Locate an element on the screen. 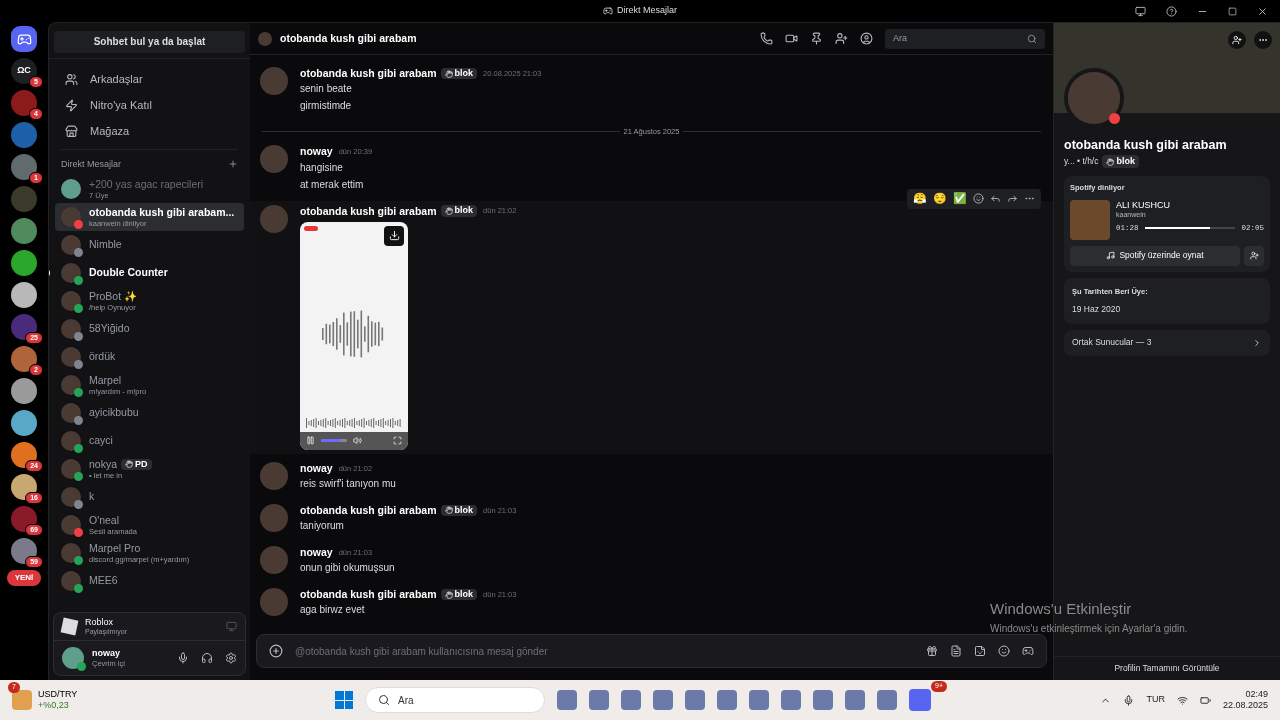 This screenshot has height=720, width=1280. fullscreen-icon is located at coordinates (397, 441).